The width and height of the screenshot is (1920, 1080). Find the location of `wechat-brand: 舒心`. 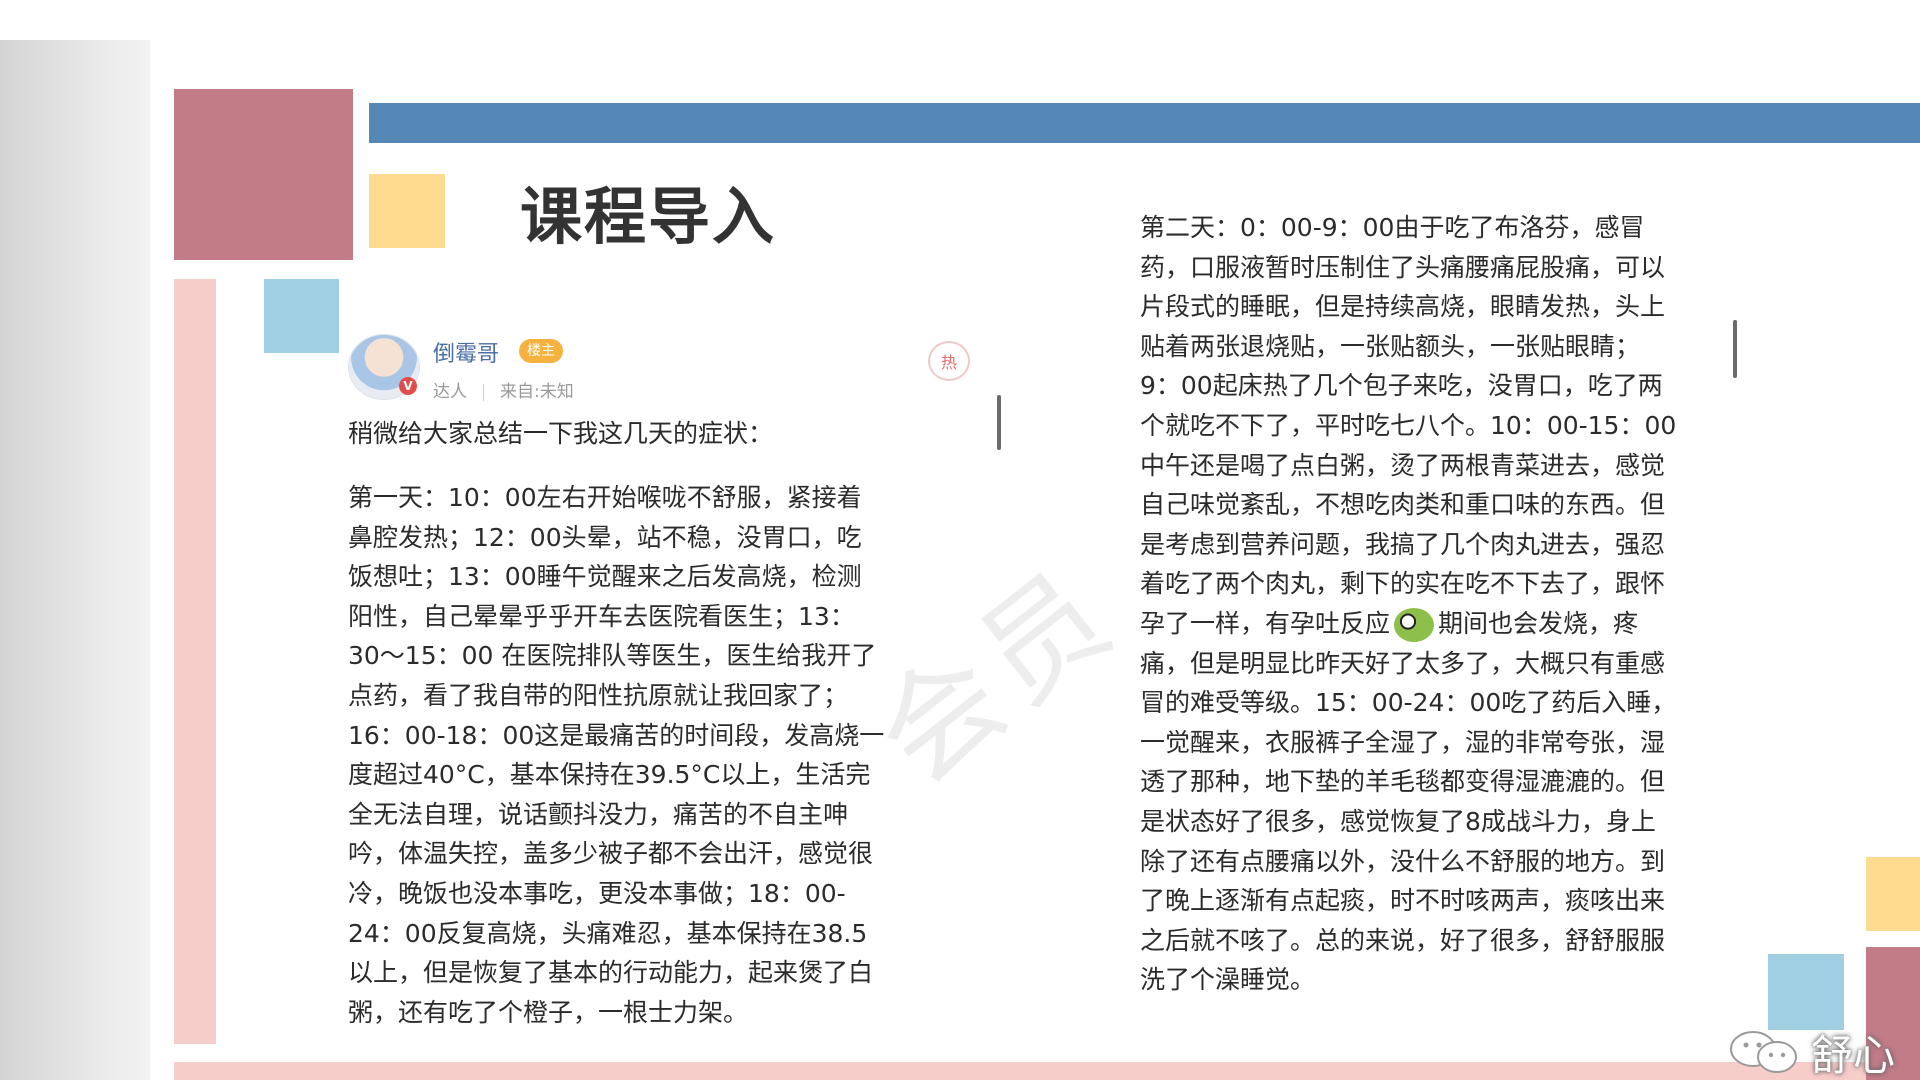

wechat-brand: 舒心 is located at coordinates (1811, 1052).